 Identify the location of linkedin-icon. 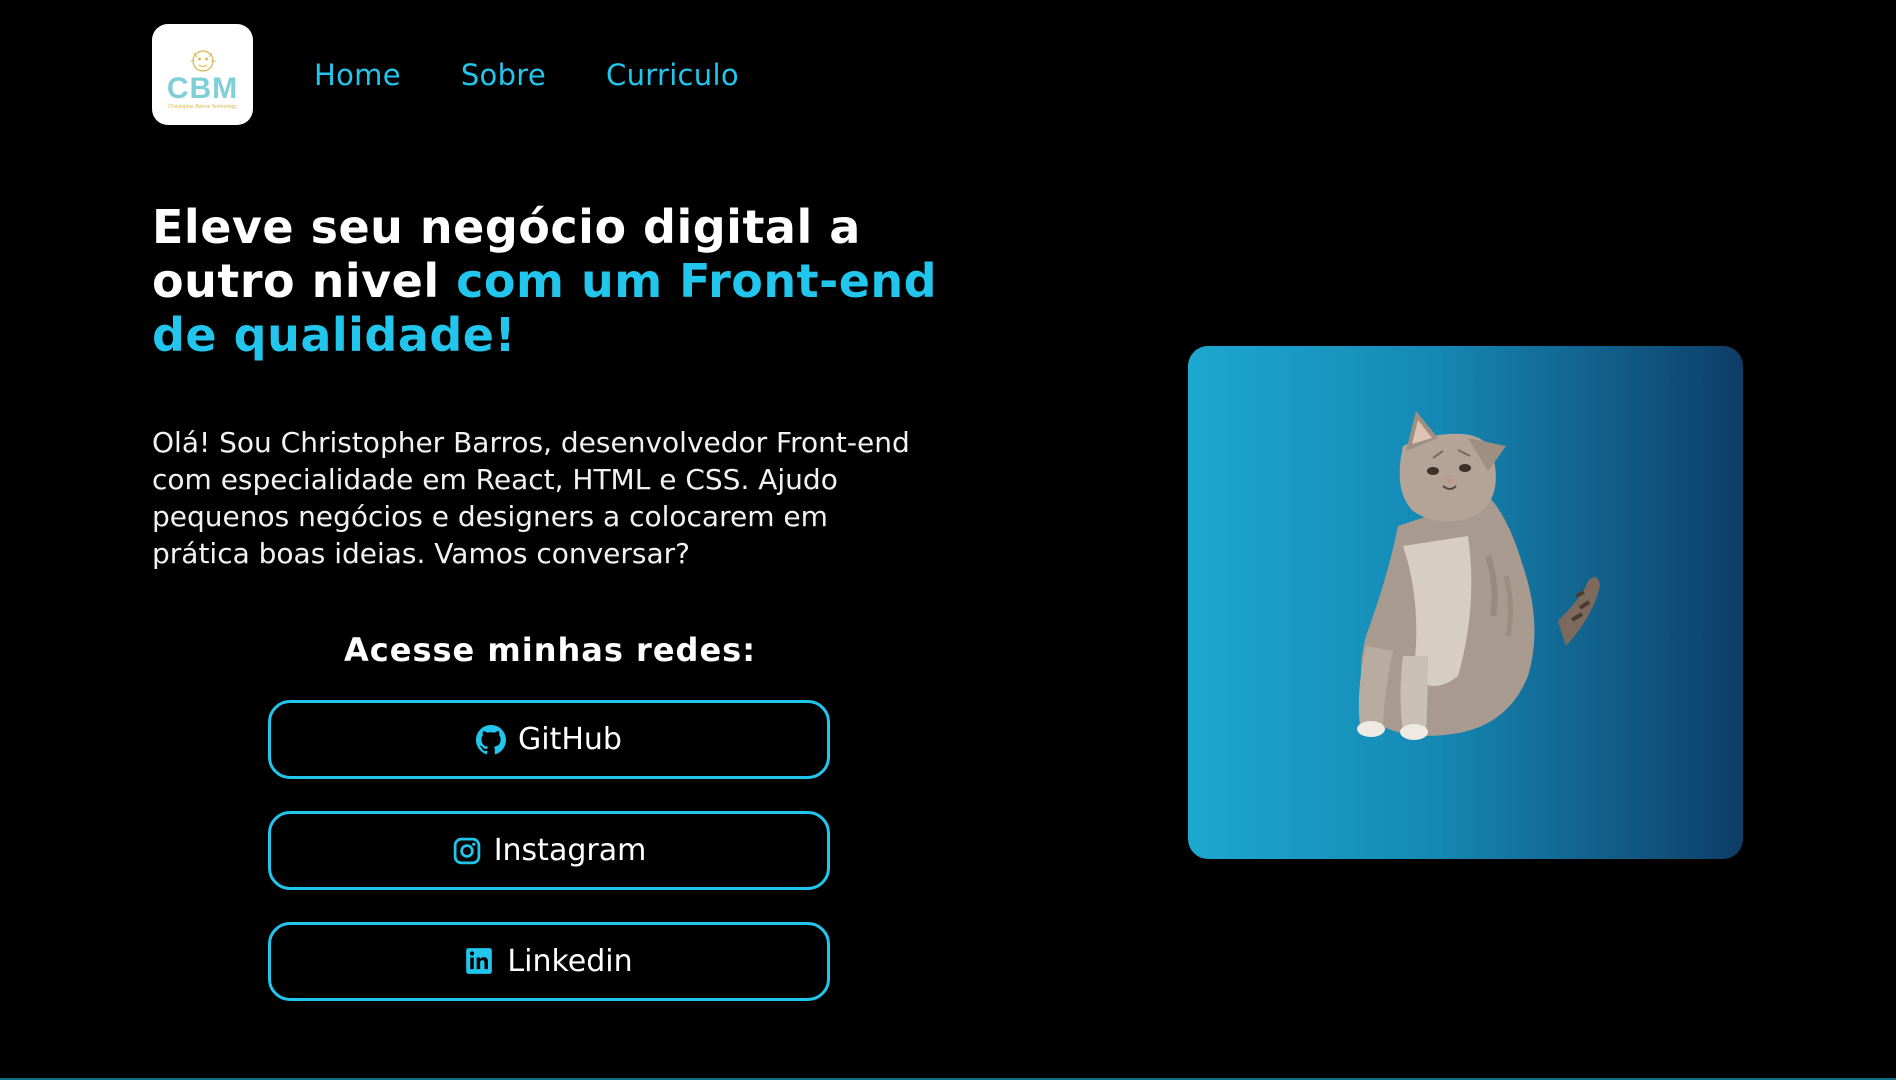
(480, 962).